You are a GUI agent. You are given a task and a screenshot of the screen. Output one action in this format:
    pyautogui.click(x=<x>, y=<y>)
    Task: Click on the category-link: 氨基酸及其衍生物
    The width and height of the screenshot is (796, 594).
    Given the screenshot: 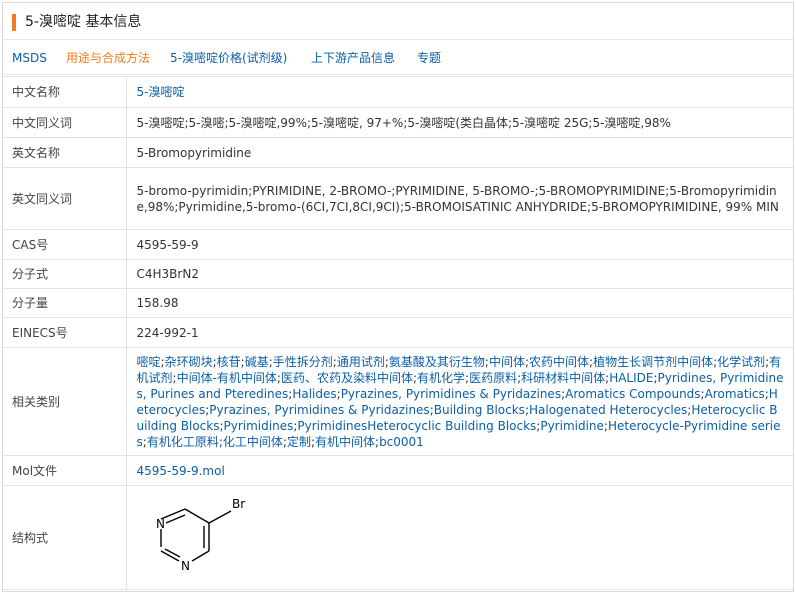 What is the action you would take?
    pyautogui.click(x=437, y=362)
    